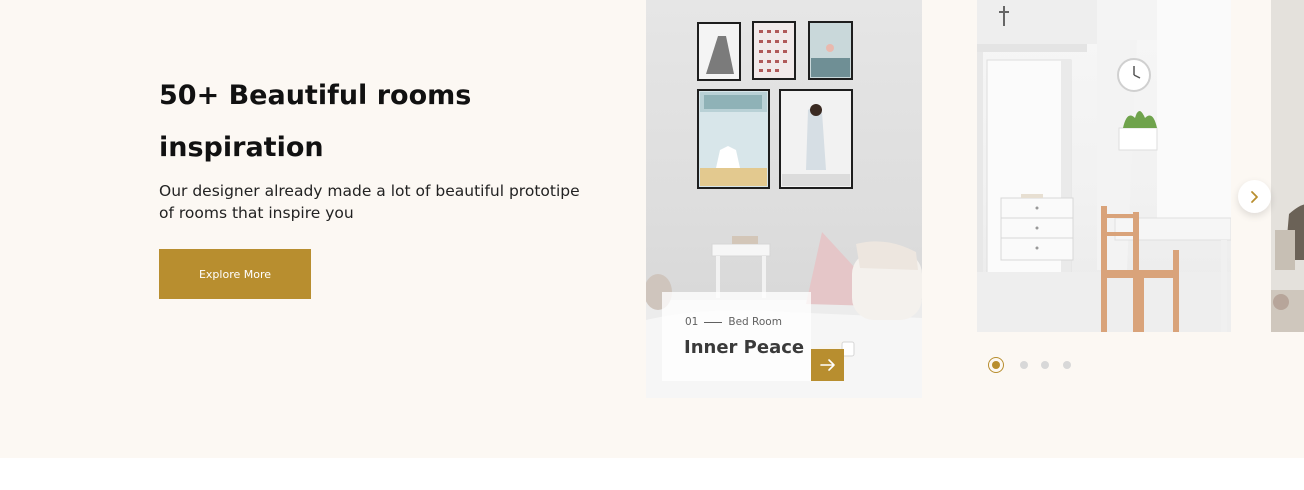 Image resolution: width=1304 pixels, height=490 pixels. Describe the element at coordinates (315, 121) in the screenshot. I see `section-title: 50+ Beautiful rooms inspiration` at that location.